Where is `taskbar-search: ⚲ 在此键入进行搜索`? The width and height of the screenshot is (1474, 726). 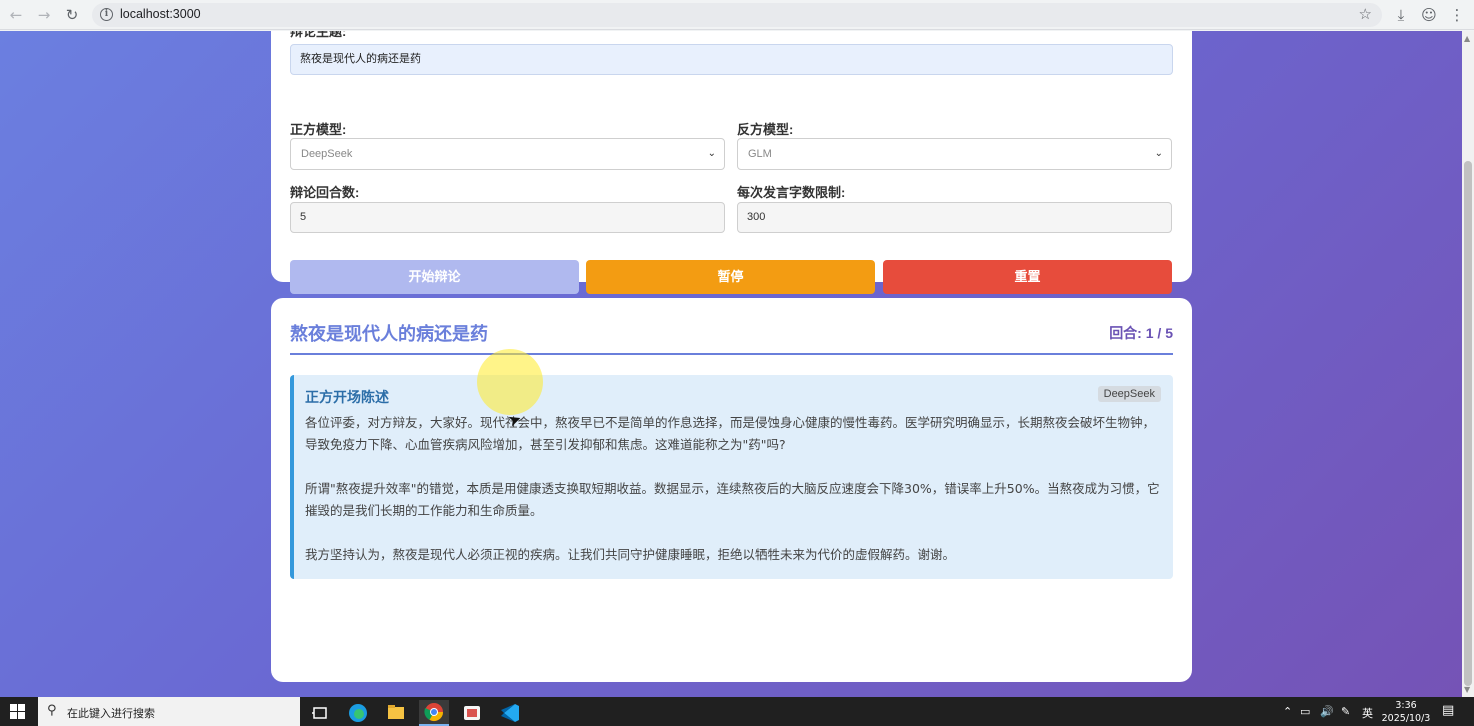
taskbar-search: ⚲ 在此键入进行搜索 is located at coordinates (169, 711).